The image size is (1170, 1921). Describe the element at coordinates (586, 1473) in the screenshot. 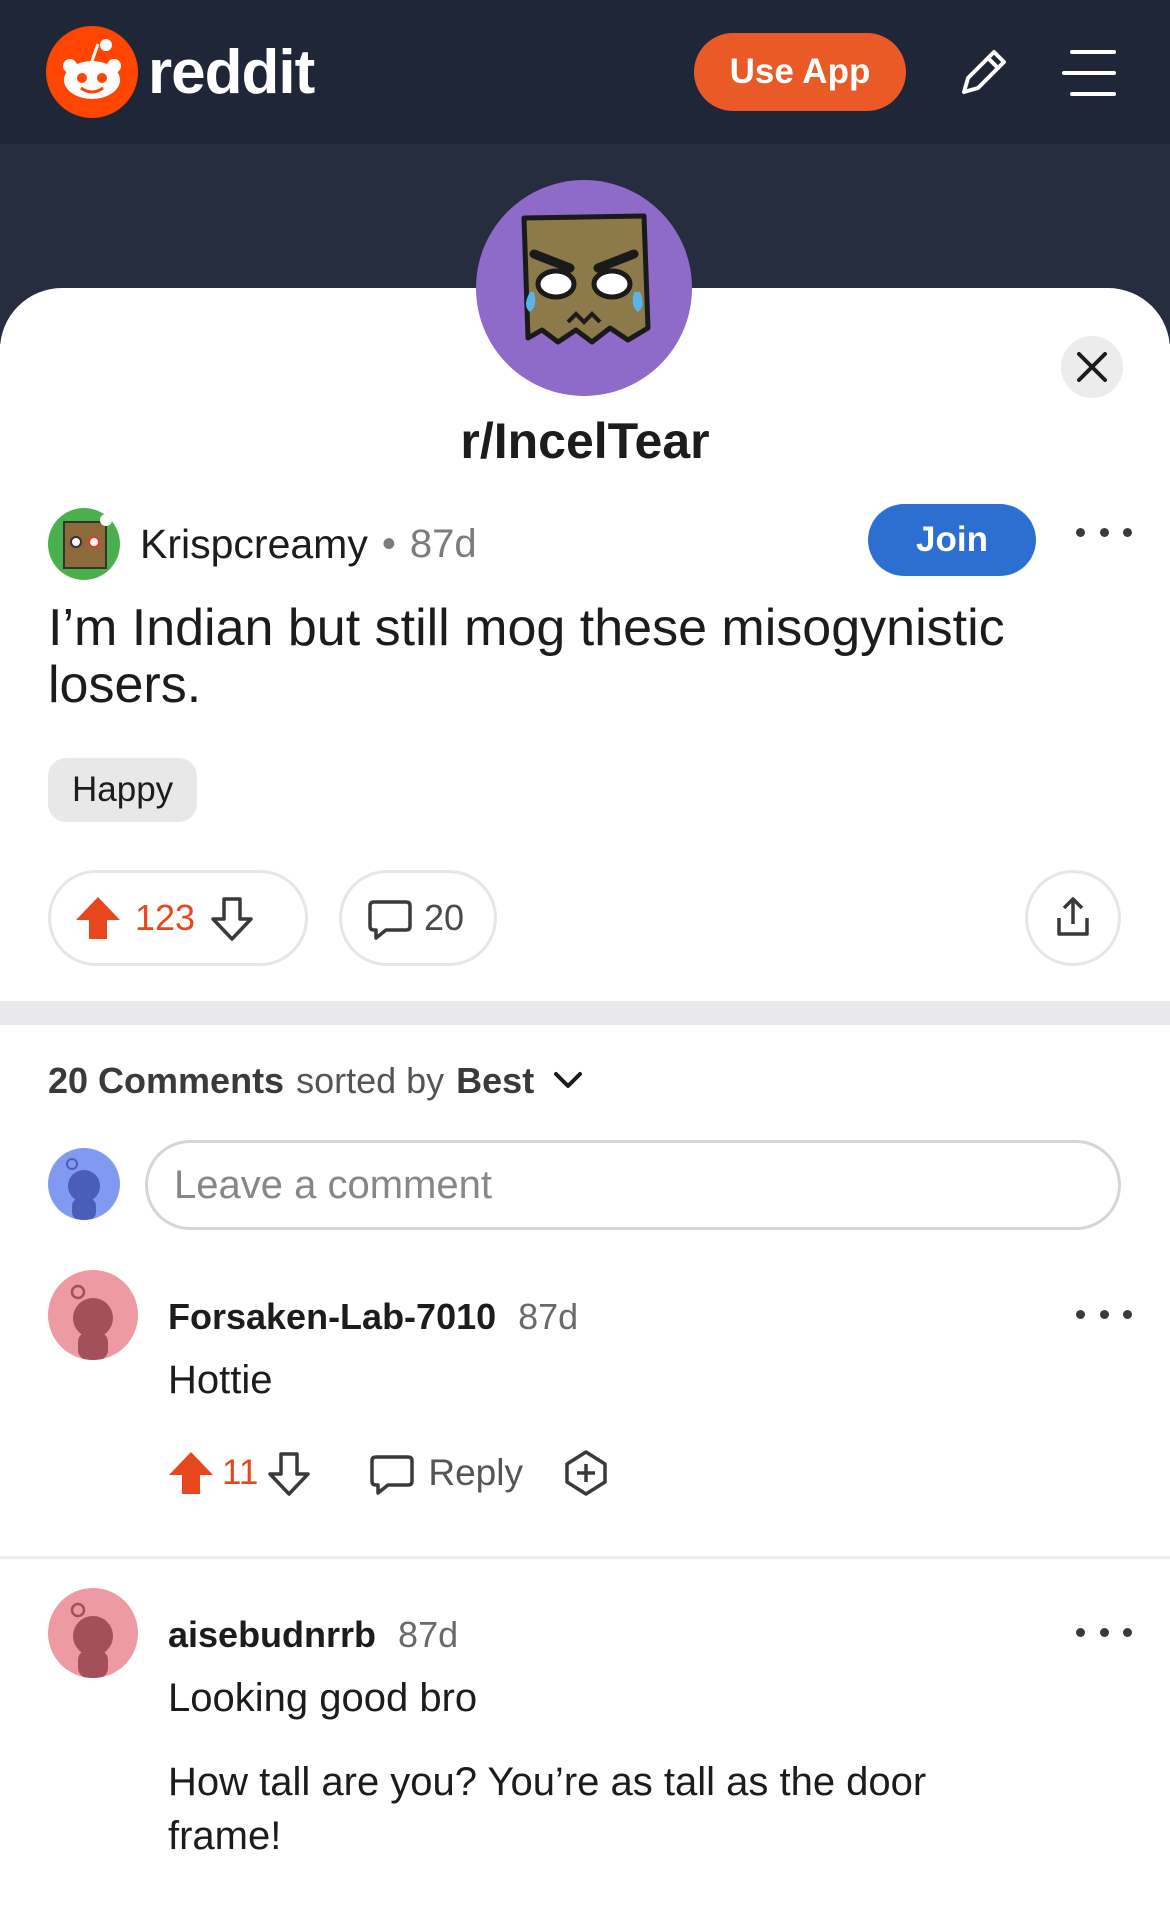

I see `award-icon` at that location.